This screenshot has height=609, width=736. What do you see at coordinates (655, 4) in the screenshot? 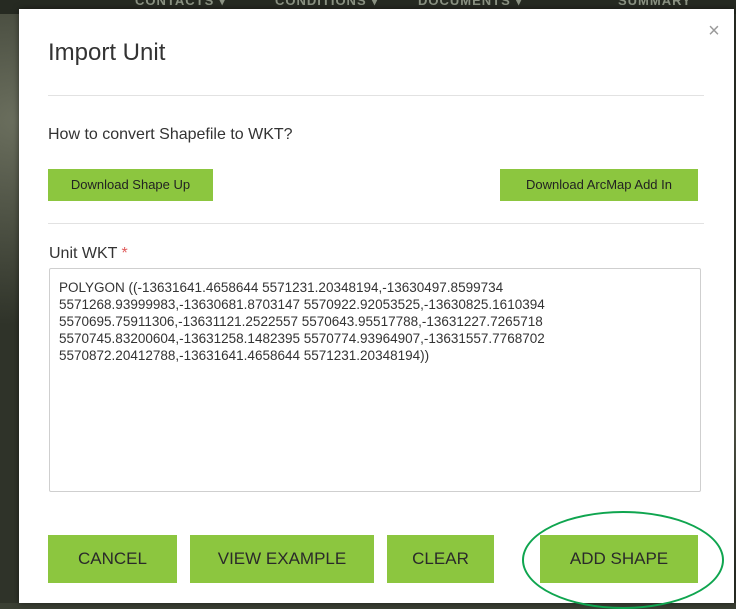
I see `nav-item-summary: SUMMARY` at bounding box center [655, 4].